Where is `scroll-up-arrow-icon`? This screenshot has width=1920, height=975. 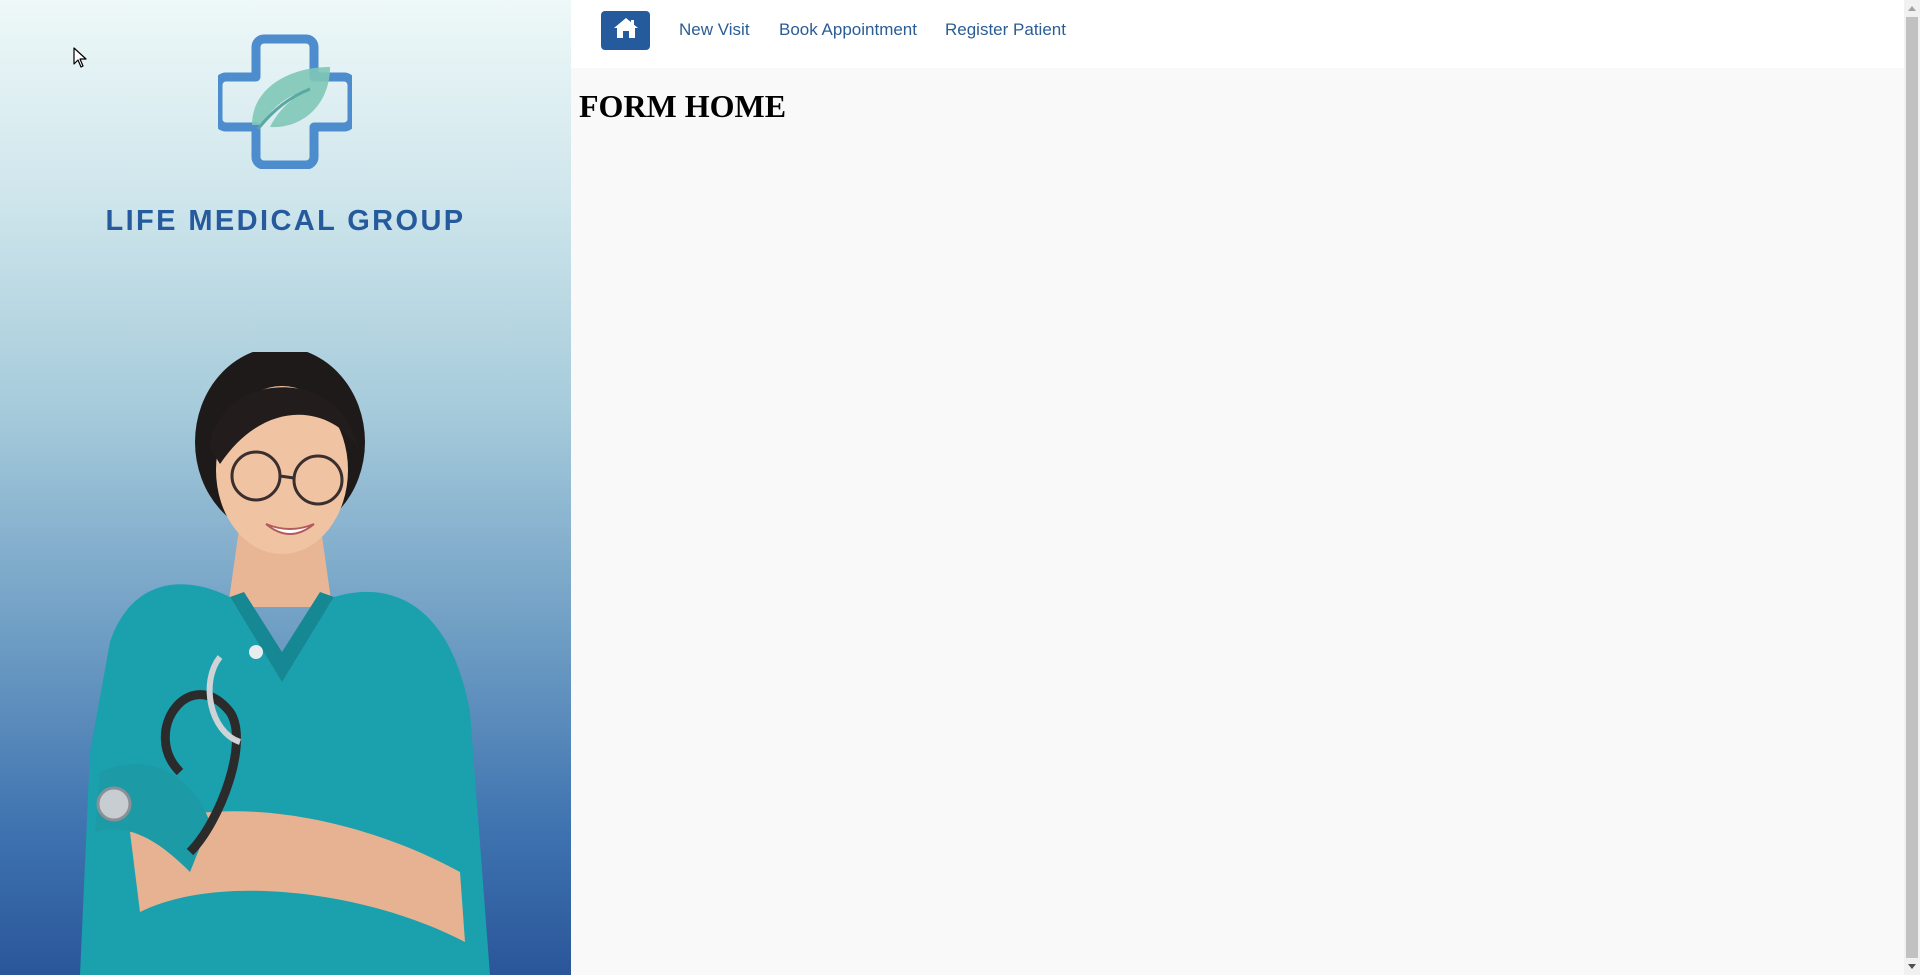
scroll-up-arrow-icon is located at coordinates (1912, 8).